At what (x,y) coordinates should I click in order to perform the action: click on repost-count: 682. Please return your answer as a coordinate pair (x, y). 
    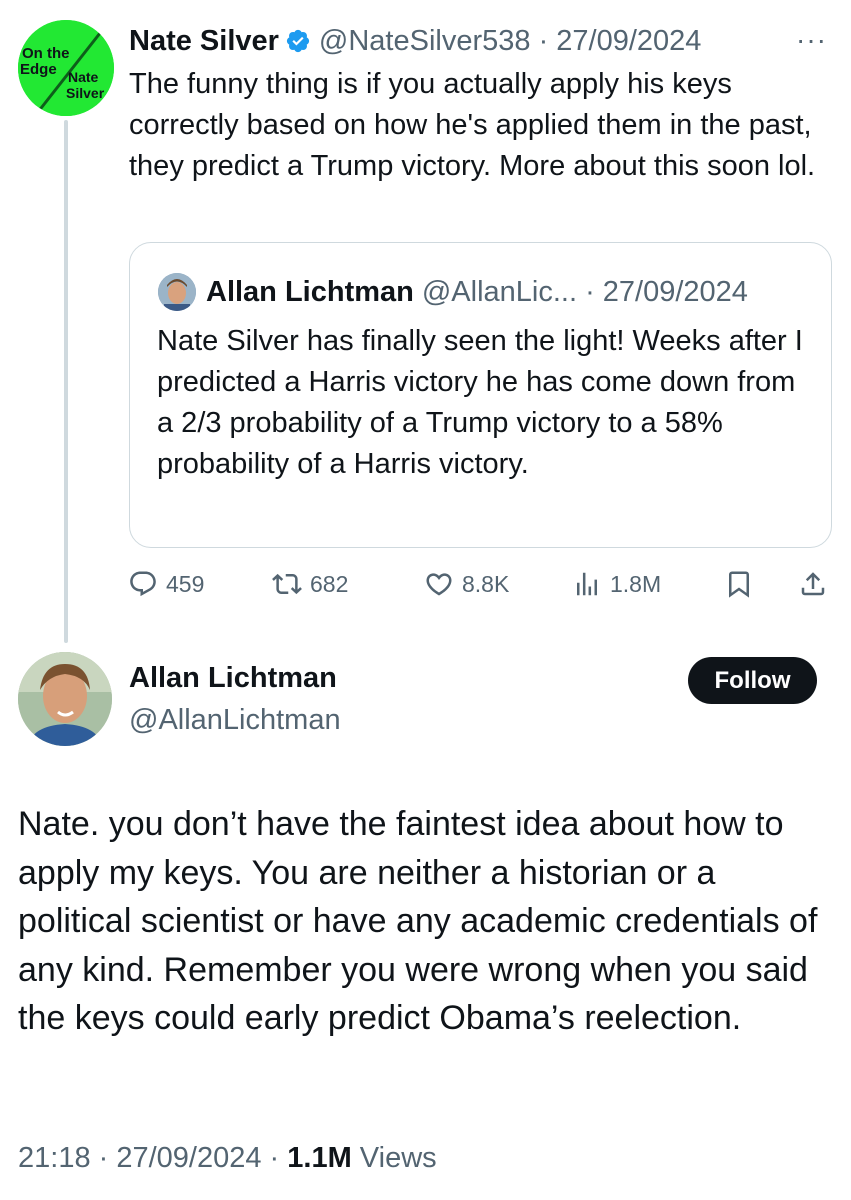
    Looking at the image, I should click on (329, 583).